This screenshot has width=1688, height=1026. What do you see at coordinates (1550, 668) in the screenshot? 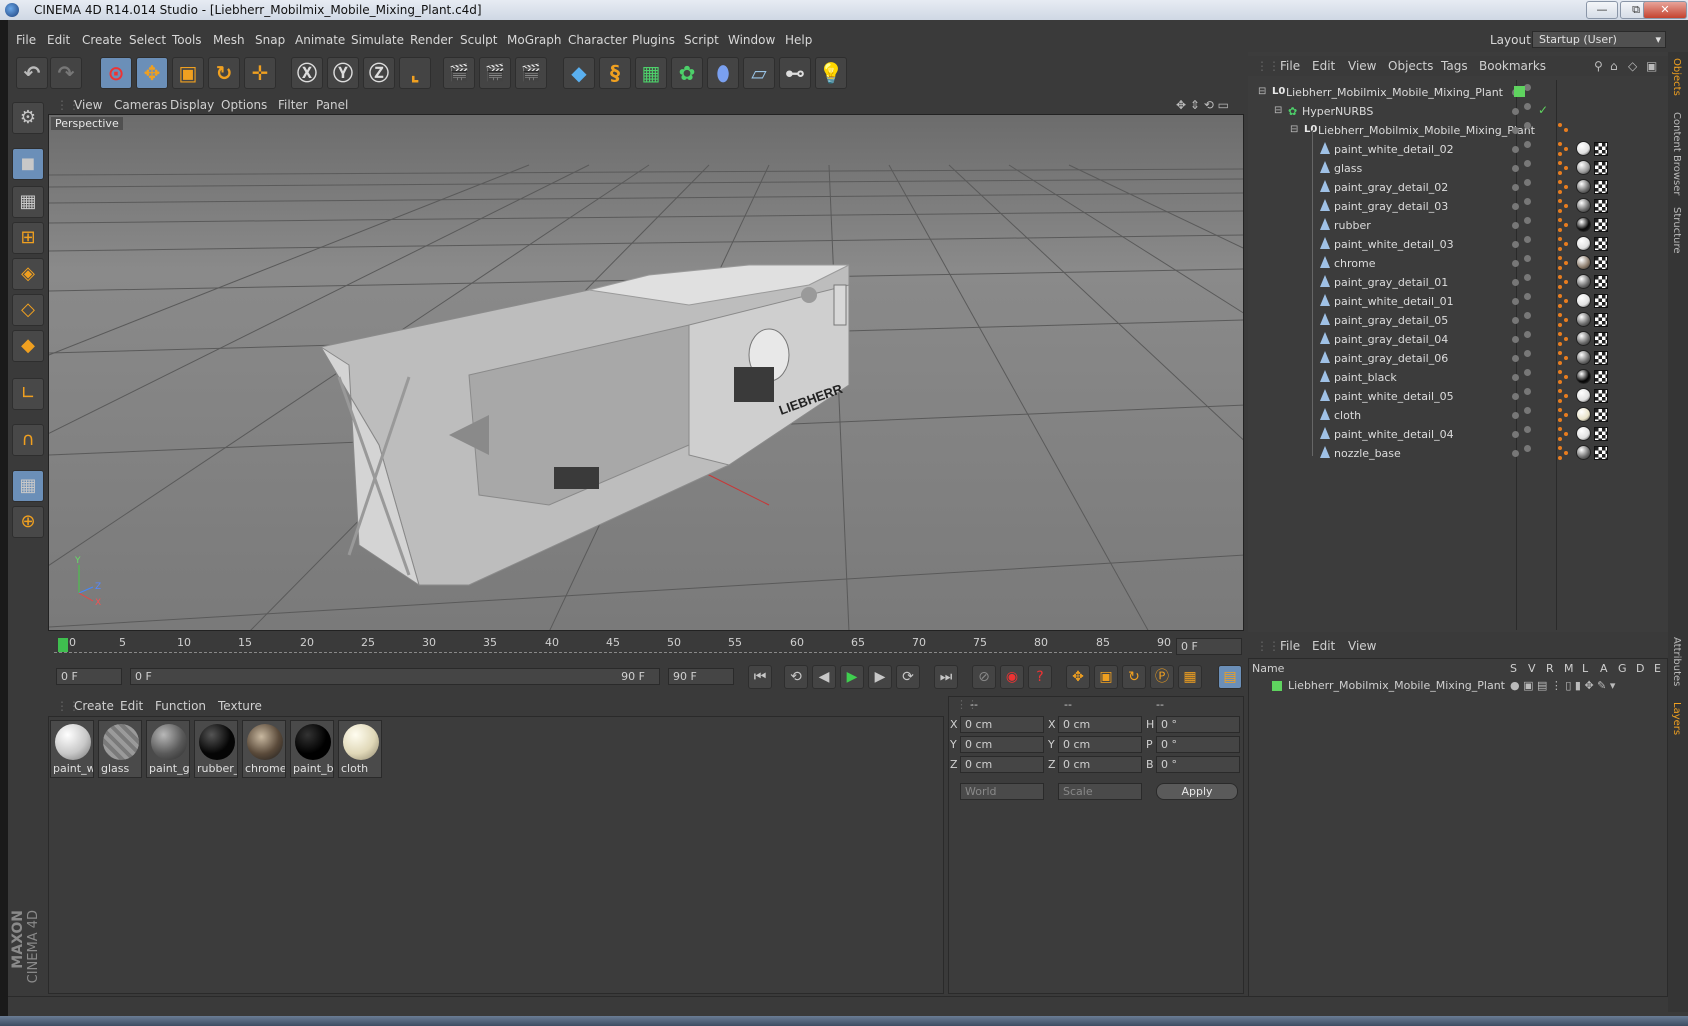
I see `layer-col-r: R` at bounding box center [1550, 668].